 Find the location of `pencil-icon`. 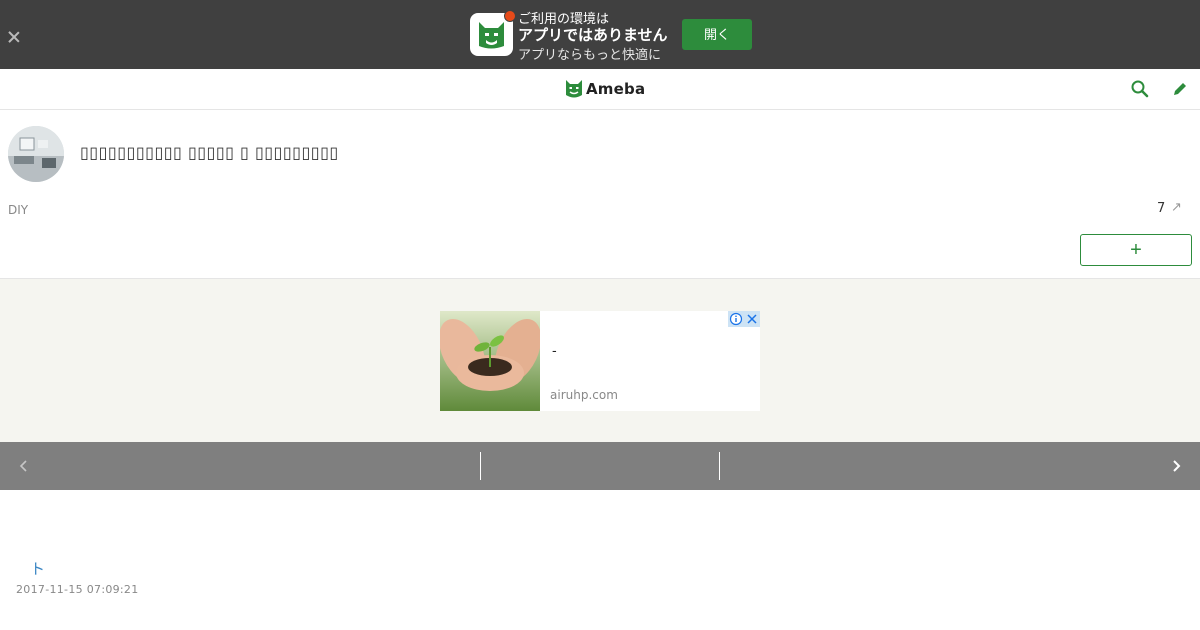

pencil-icon is located at coordinates (1180, 89).